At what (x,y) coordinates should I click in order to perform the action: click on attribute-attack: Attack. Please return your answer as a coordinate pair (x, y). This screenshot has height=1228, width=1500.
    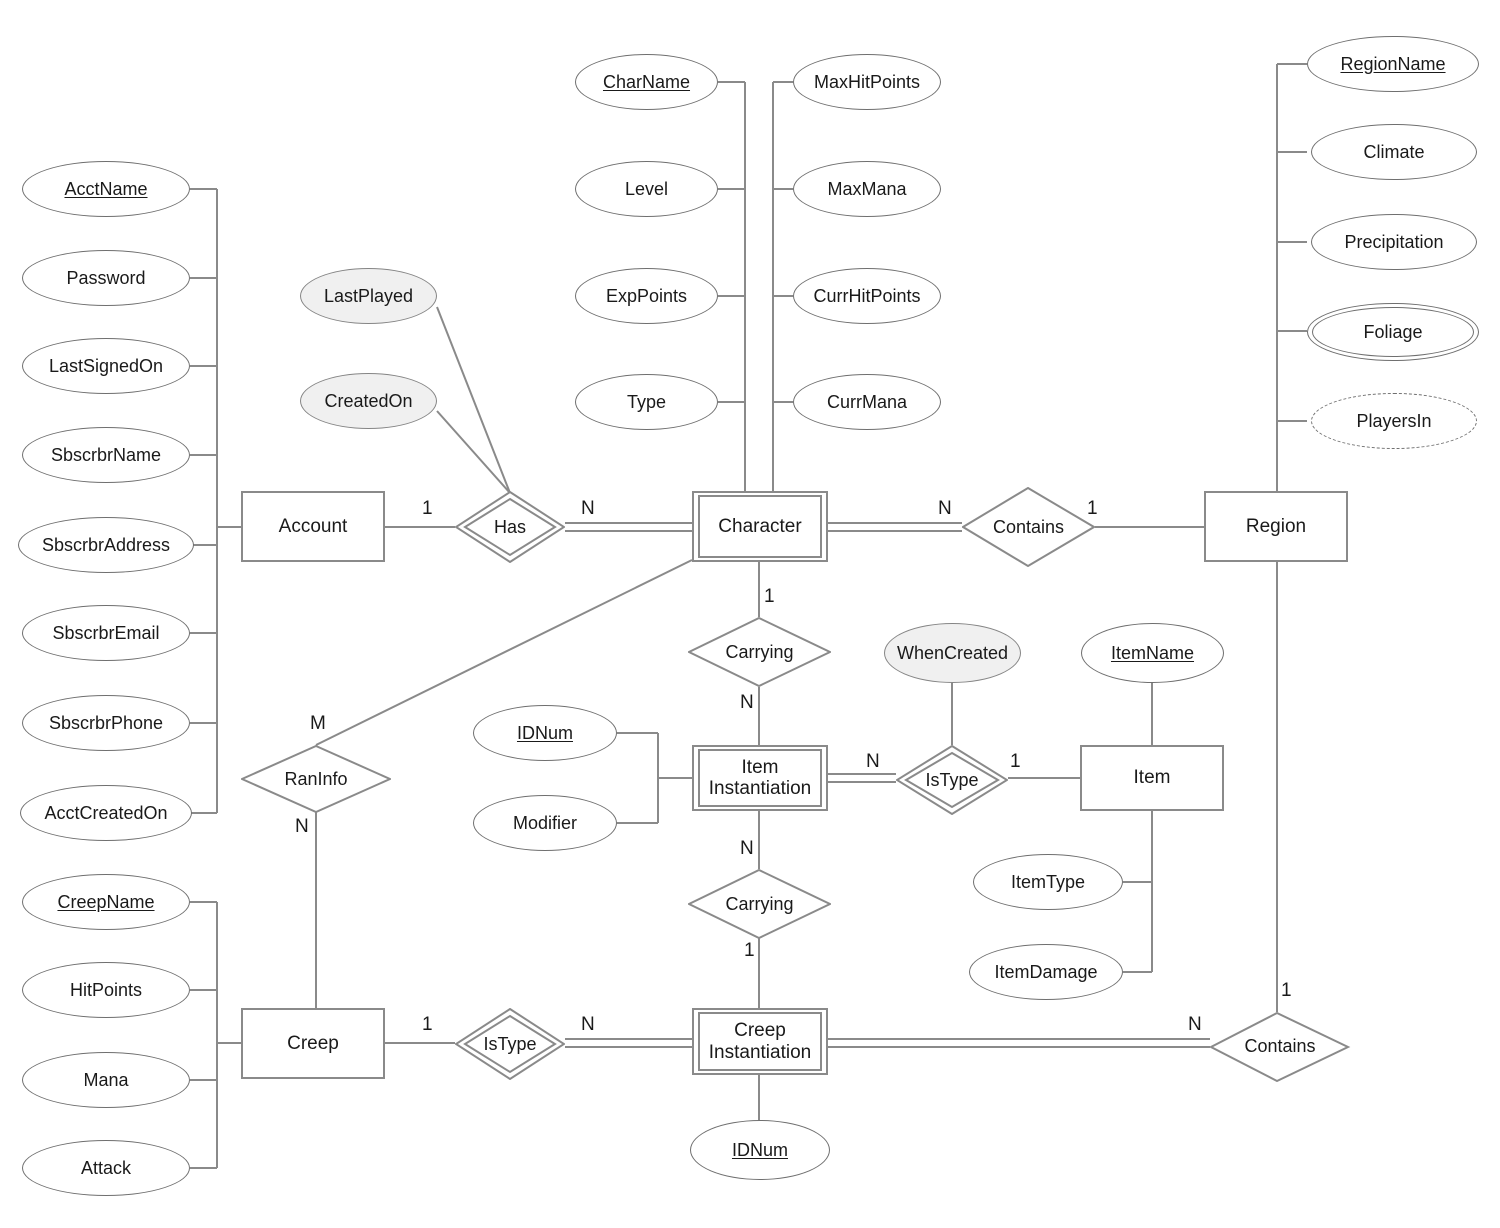
    Looking at the image, I should click on (106, 1168).